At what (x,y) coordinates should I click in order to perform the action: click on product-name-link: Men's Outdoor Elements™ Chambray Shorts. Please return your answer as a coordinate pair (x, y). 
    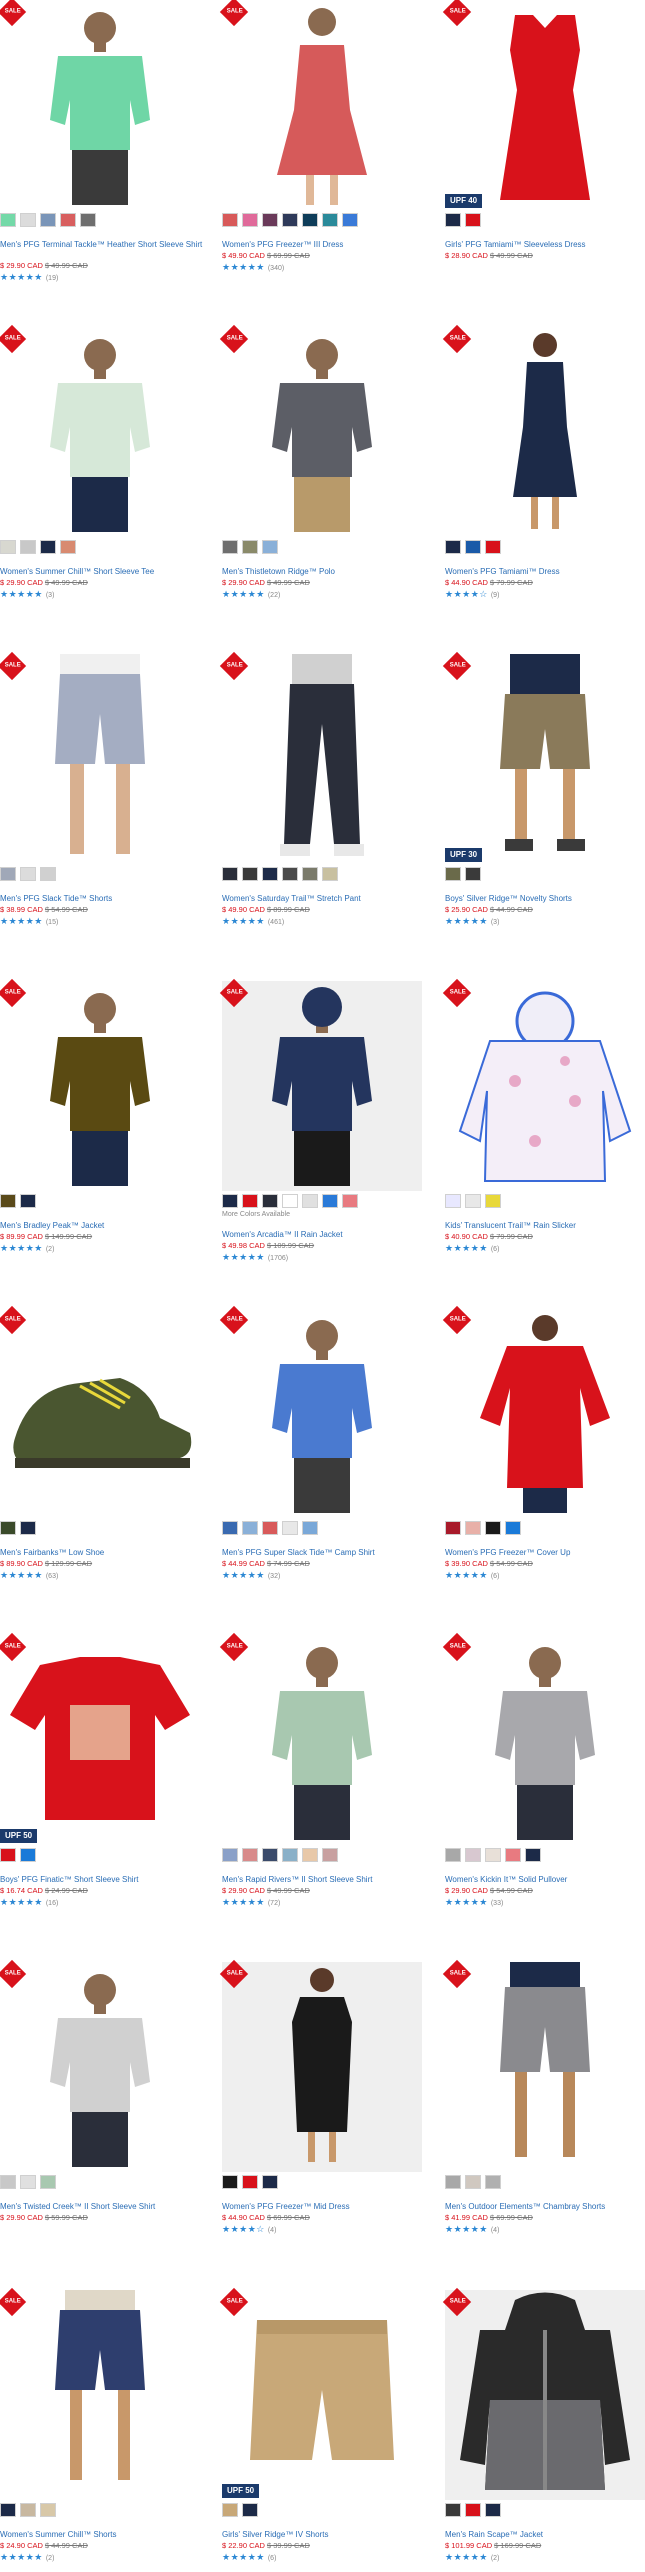
    Looking at the image, I should click on (545, 2207).